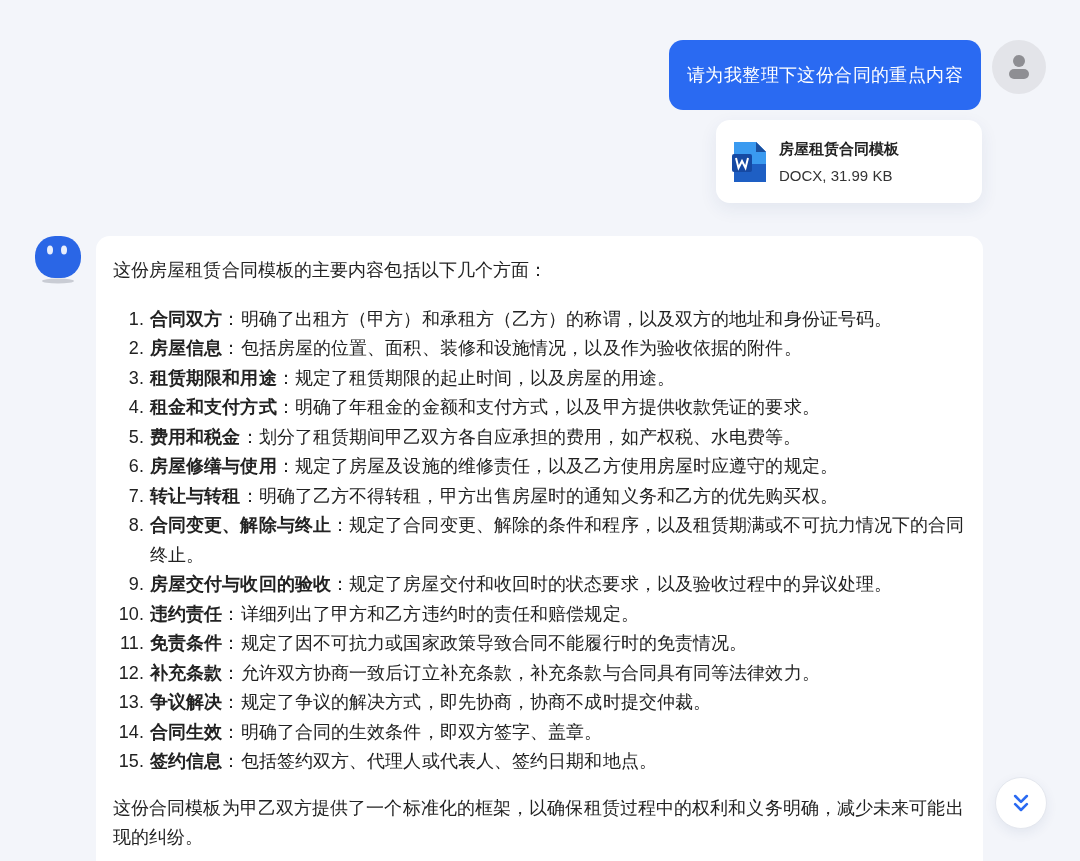 The height and width of the screenshot is (861, 1080). What do you see at coordinates (131, 614) in the screenshot?
I see `list-number: 10.` at bounding box center [131, 614].